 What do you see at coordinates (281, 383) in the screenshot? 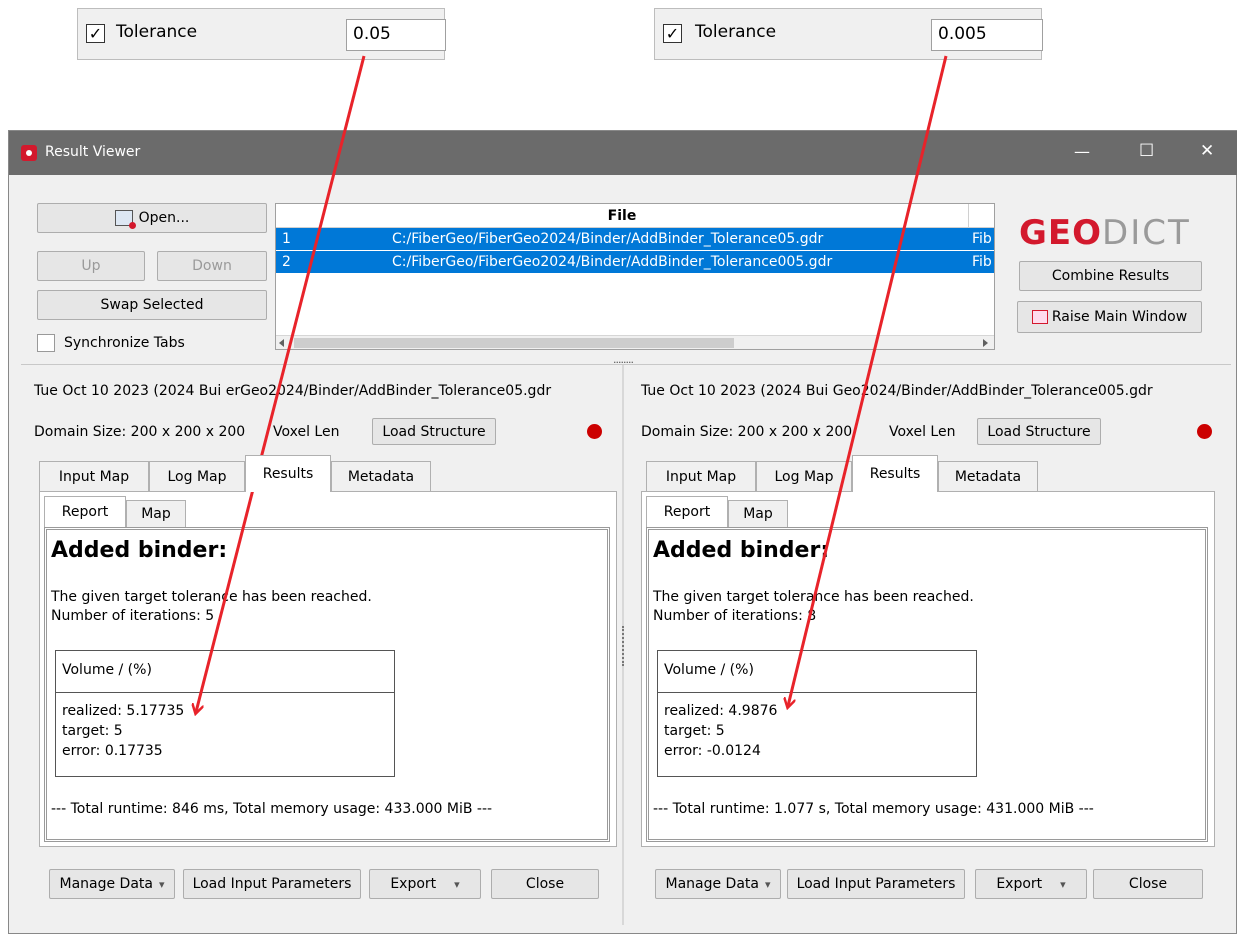
I see `annotation-arrow-left` at bounding box center [281, 383].